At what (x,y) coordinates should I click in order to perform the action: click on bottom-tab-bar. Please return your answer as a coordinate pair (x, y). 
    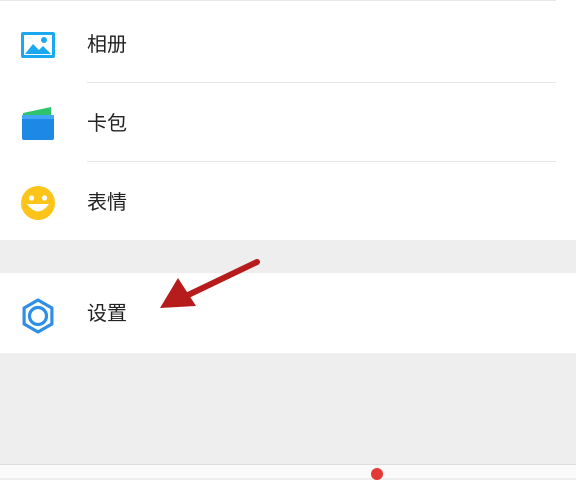
    Looking at the image, I should click on (288, 472).